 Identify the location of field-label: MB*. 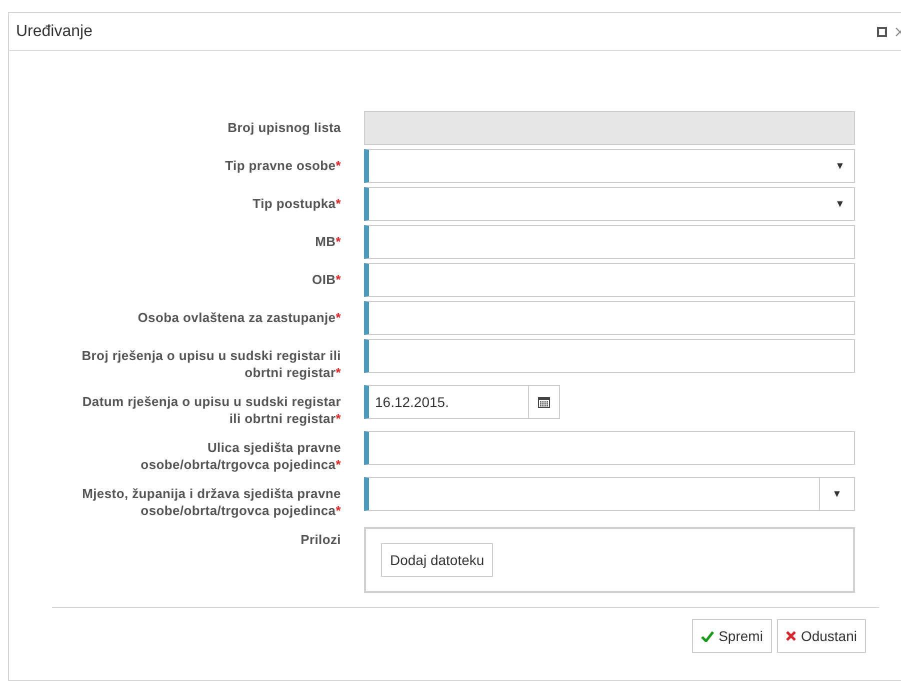
(327, 242).